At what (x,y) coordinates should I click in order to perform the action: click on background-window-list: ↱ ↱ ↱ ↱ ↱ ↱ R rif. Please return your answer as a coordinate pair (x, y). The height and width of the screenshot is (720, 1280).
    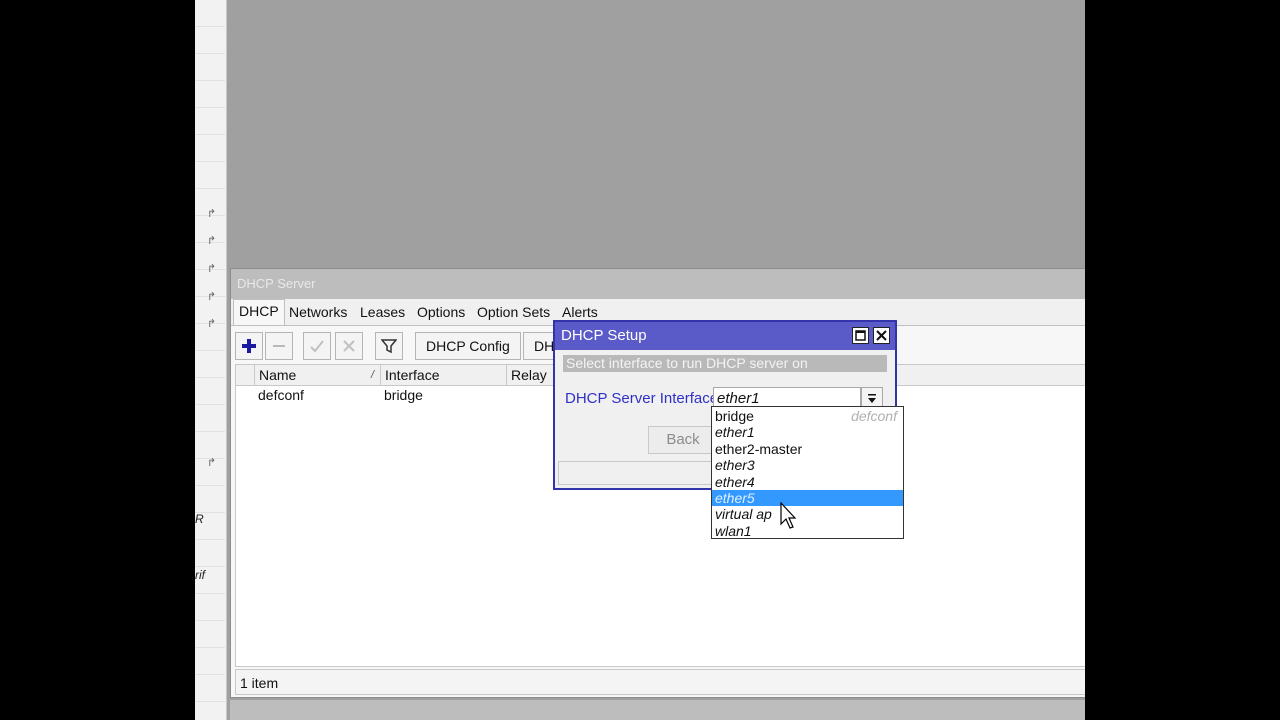
    Looking at the image, I should click on (211, 360).